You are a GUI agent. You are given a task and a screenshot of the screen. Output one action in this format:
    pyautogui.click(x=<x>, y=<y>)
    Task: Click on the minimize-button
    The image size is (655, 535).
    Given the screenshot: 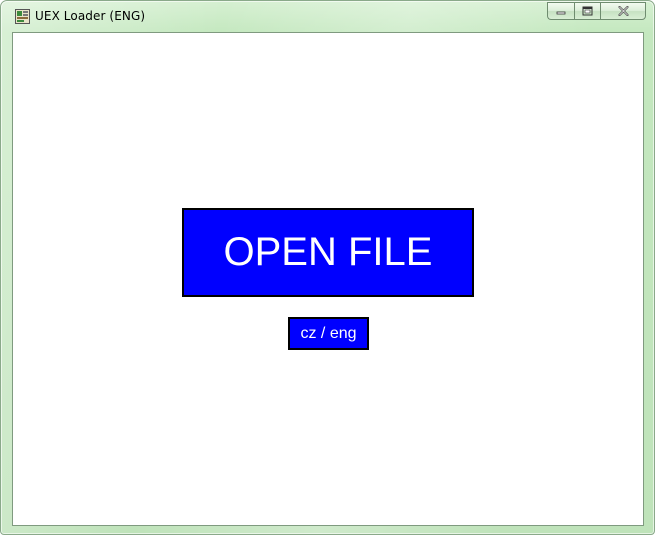 What is the action you would take?
    pyautogui.click(x=560, y=11)
    